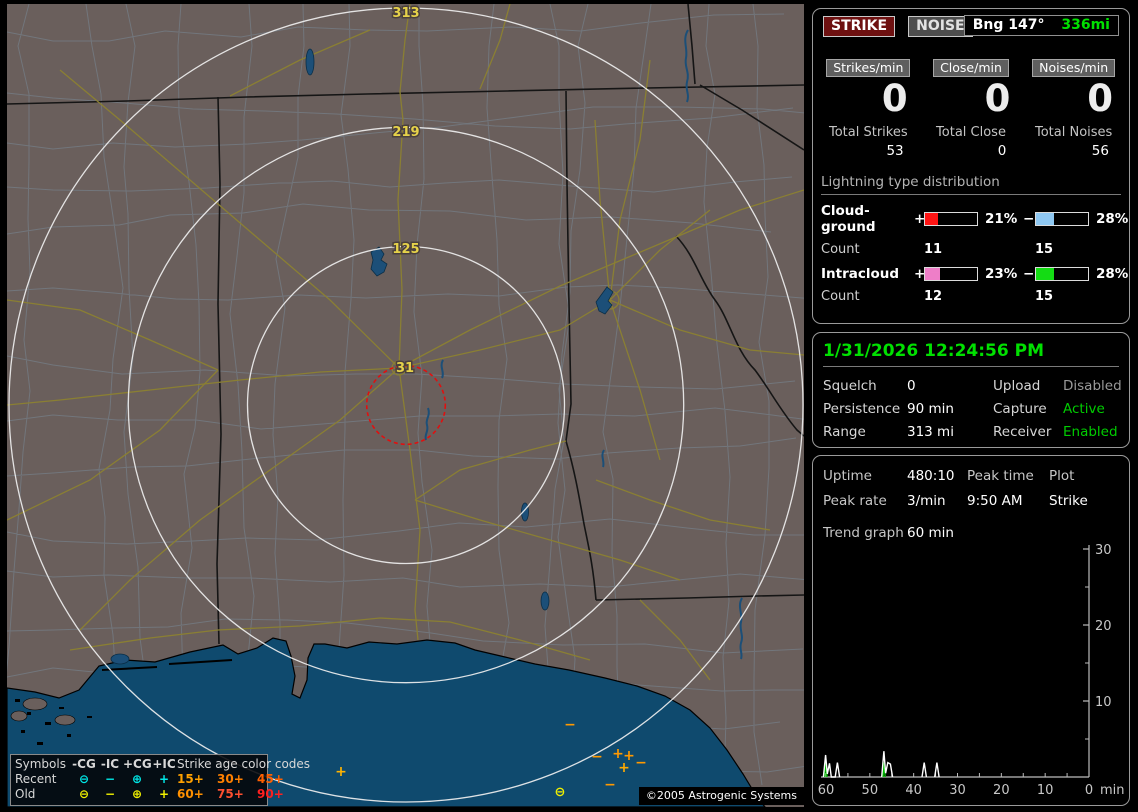 The height and width of the screenshot is (812, 1138). I want to click on cg-negative-count: 15, so click(1044, 249).